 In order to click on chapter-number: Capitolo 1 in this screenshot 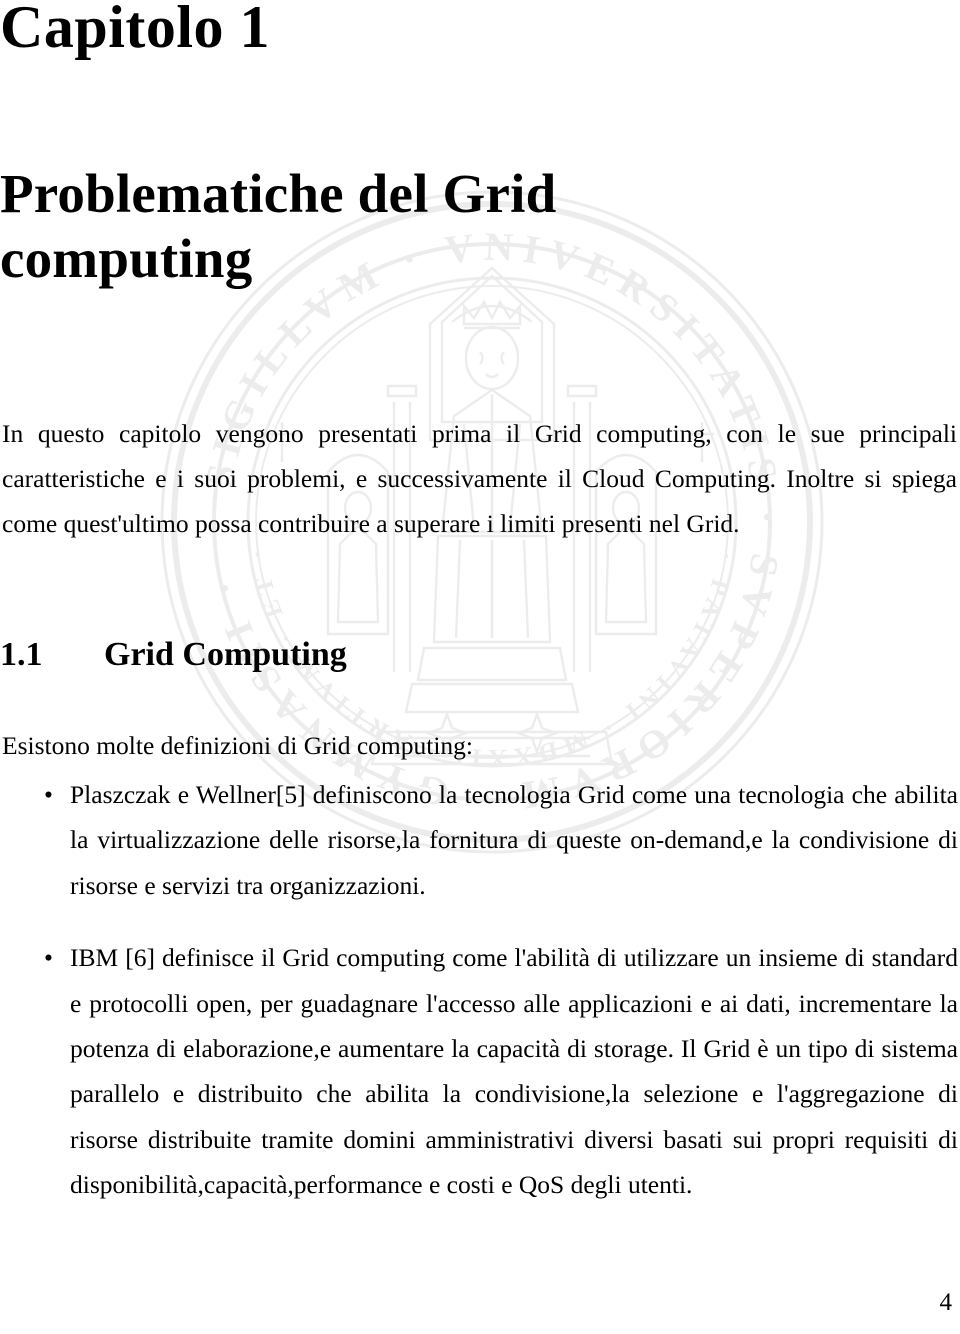, I will do `click(135, 30)`.